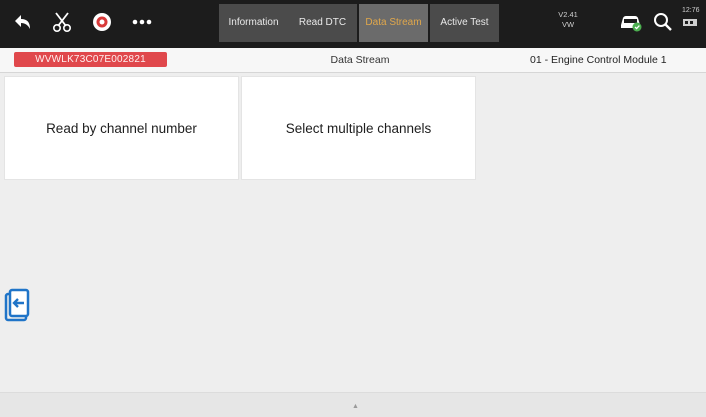 The width and height of the screenshot is (706, 417). Describe the element at coordinates (142, 22) in the screenshot. I see `more-icon` at that location.